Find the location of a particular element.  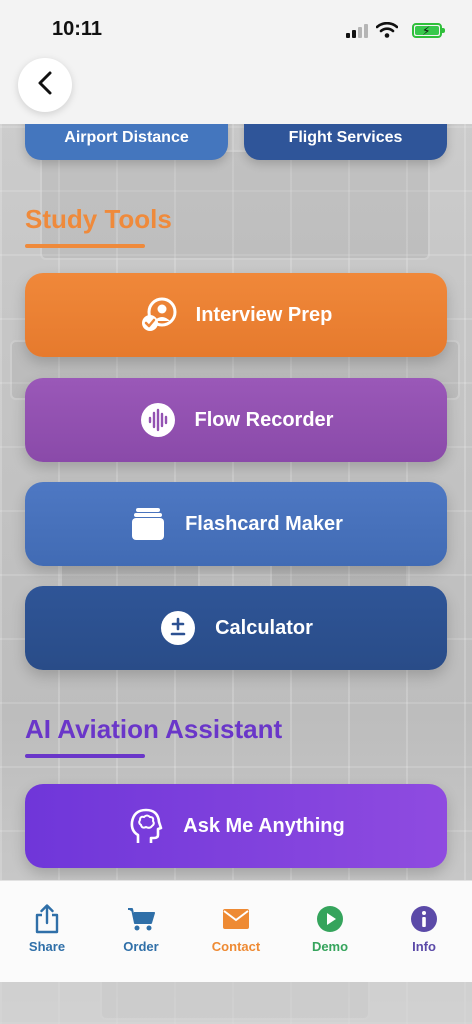

study-tools-title: Study Tools is located at coordinates (98, 219).